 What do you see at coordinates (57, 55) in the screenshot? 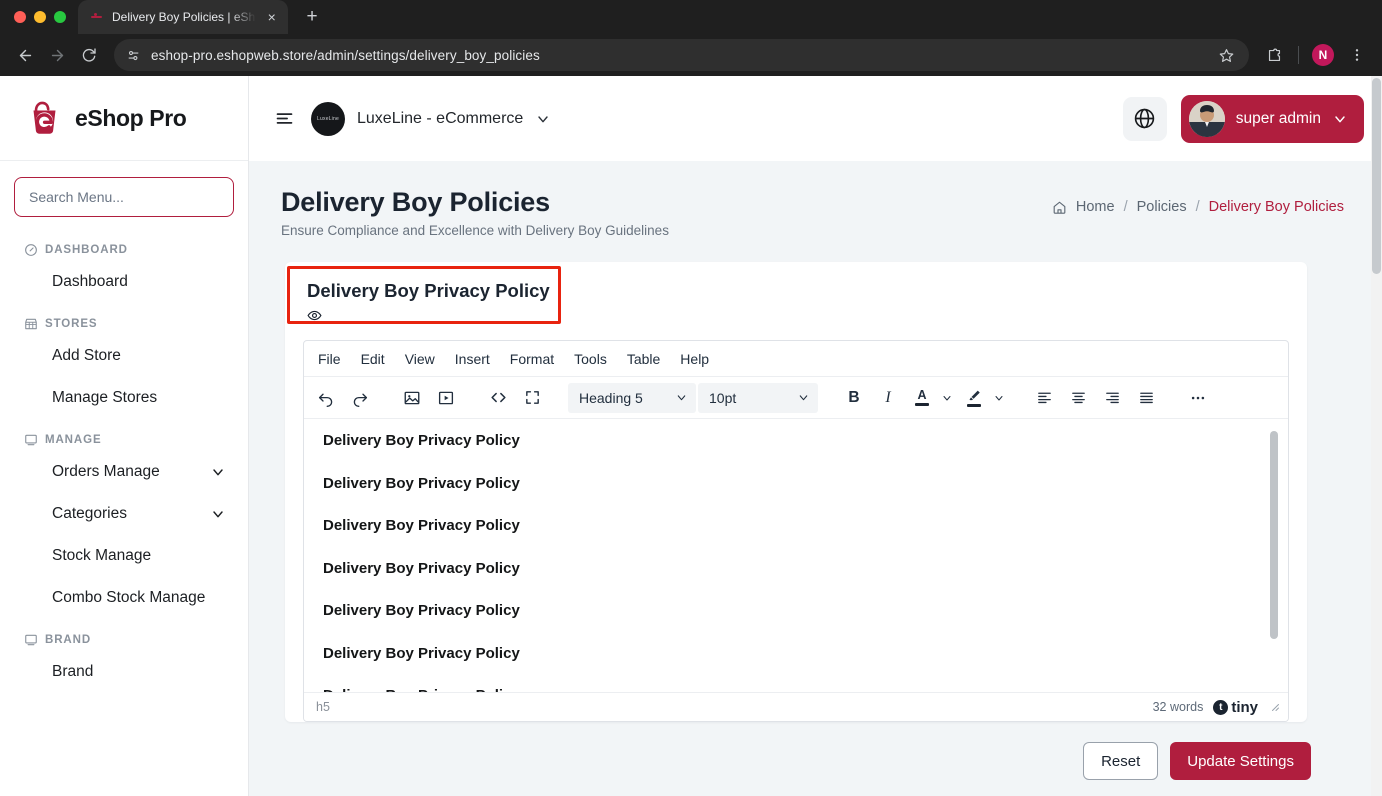
I see `forward-button` at bounding box center [57, 55].